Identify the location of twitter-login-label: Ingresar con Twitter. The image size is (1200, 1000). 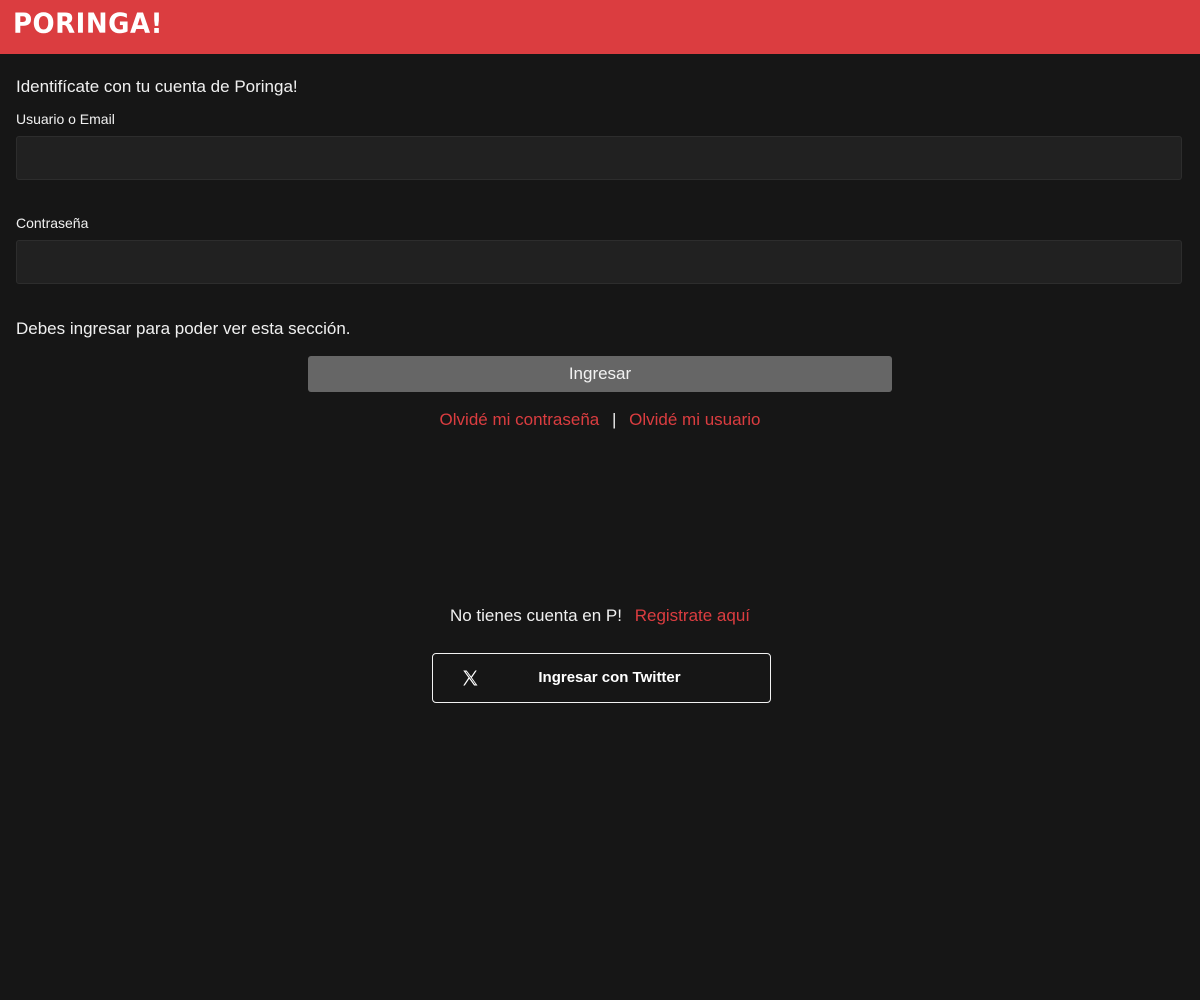
(609, 677).